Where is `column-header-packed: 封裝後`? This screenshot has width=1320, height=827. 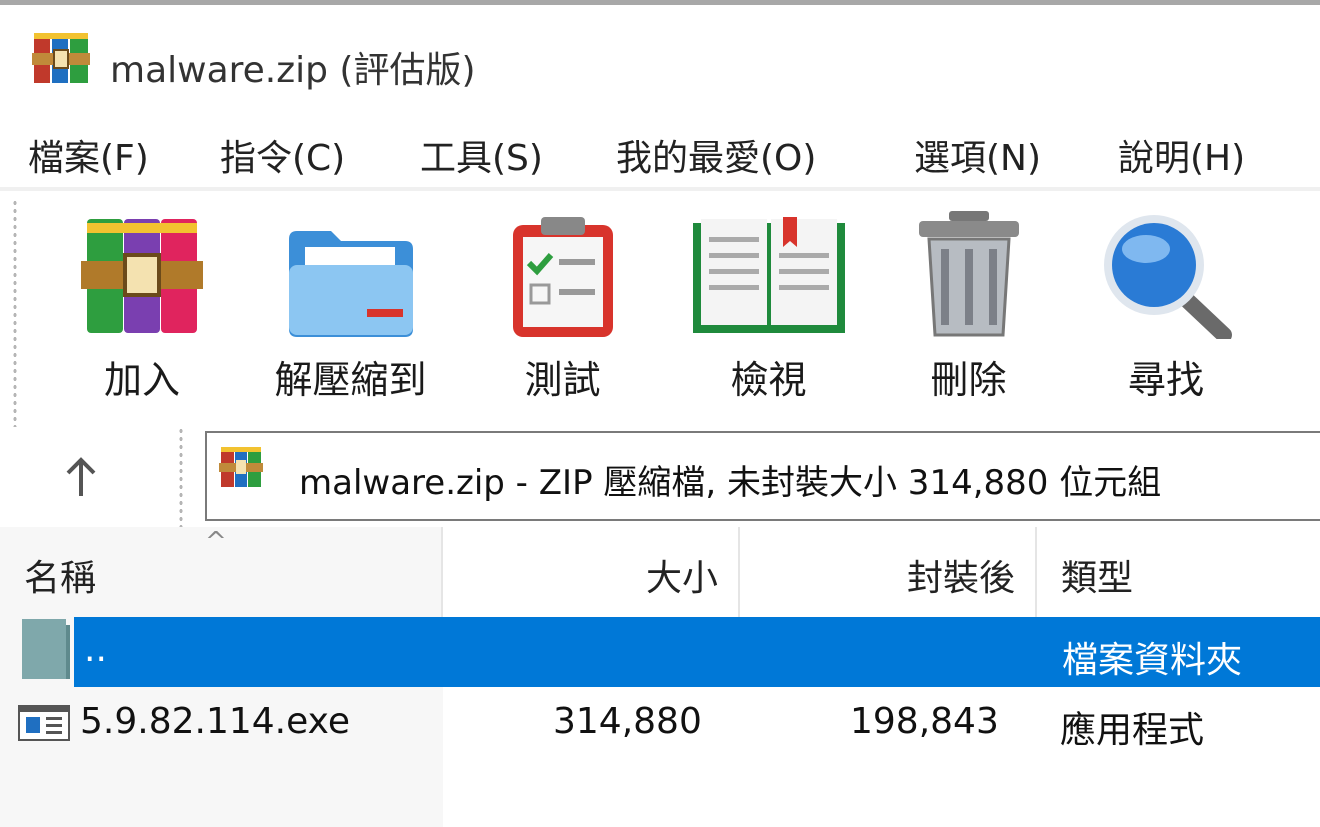
column-header-packed: 封裝後 is located at coordinates (888, 572).